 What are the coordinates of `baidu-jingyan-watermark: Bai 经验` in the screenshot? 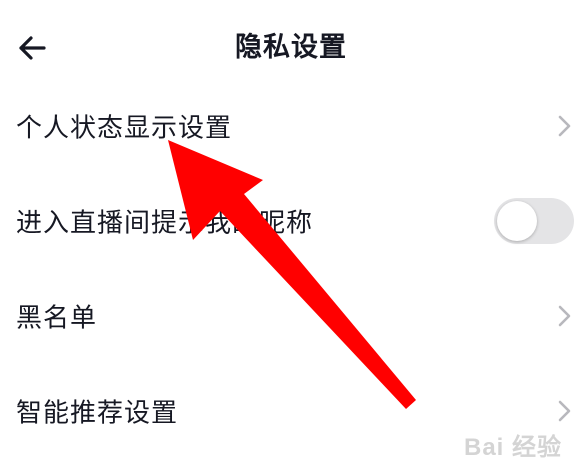 It's located at (512, 447).